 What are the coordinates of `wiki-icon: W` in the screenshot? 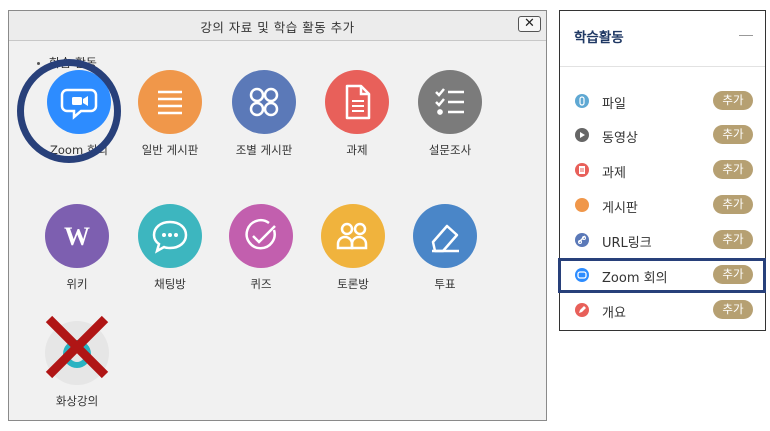 It's located at (77, 236).